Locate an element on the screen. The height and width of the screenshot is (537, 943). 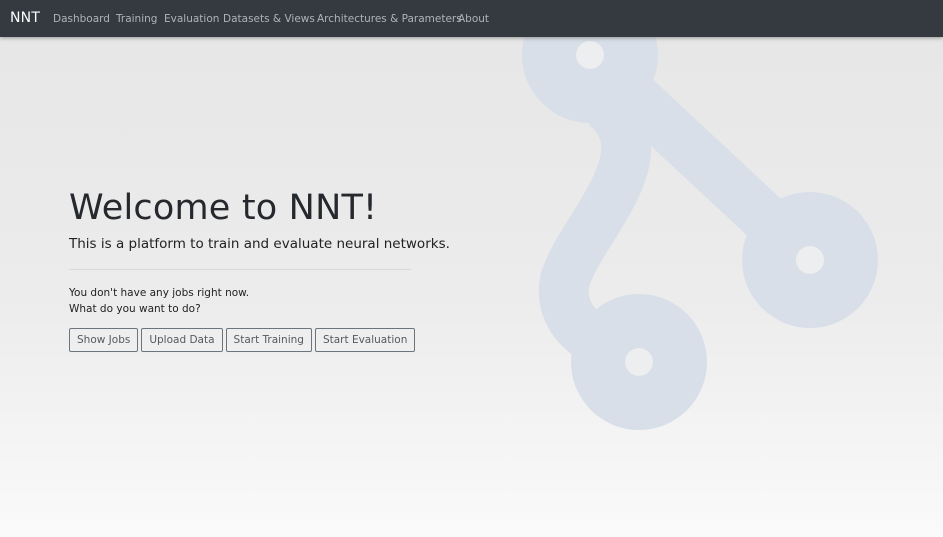
brand-logo-link: NNT is located at coordinates (25, 18).